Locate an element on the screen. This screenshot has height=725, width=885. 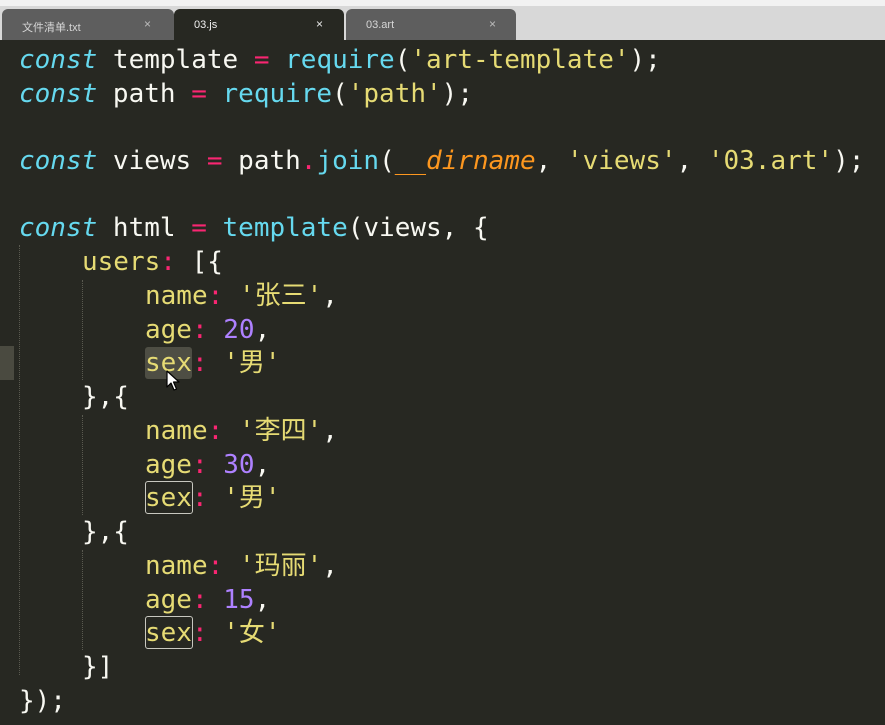
code-line: age: 30, is located at coordinates (208, 465).